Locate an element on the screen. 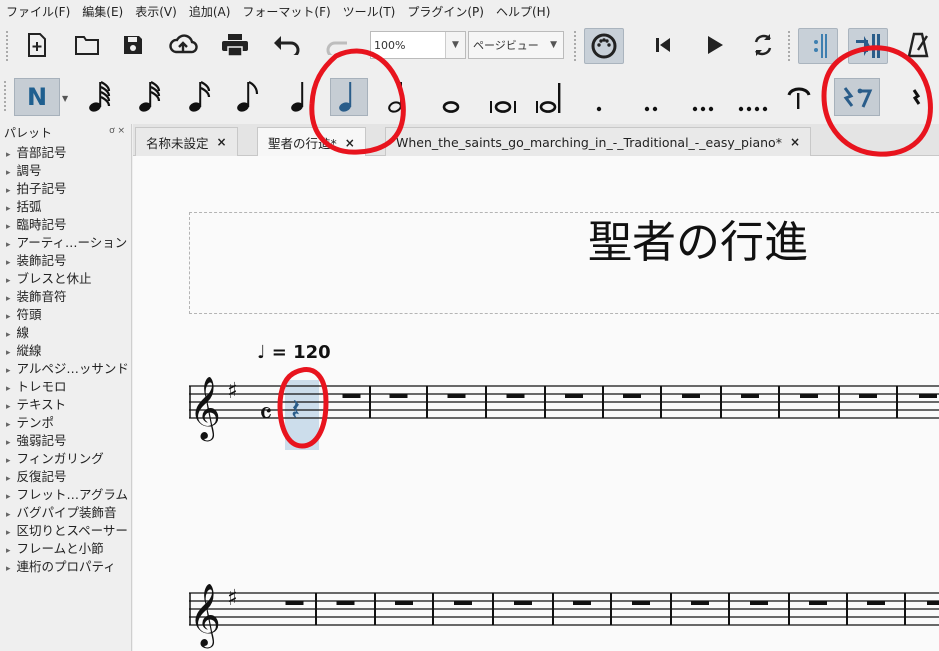  tie-button is located at coordinates (799, 97).